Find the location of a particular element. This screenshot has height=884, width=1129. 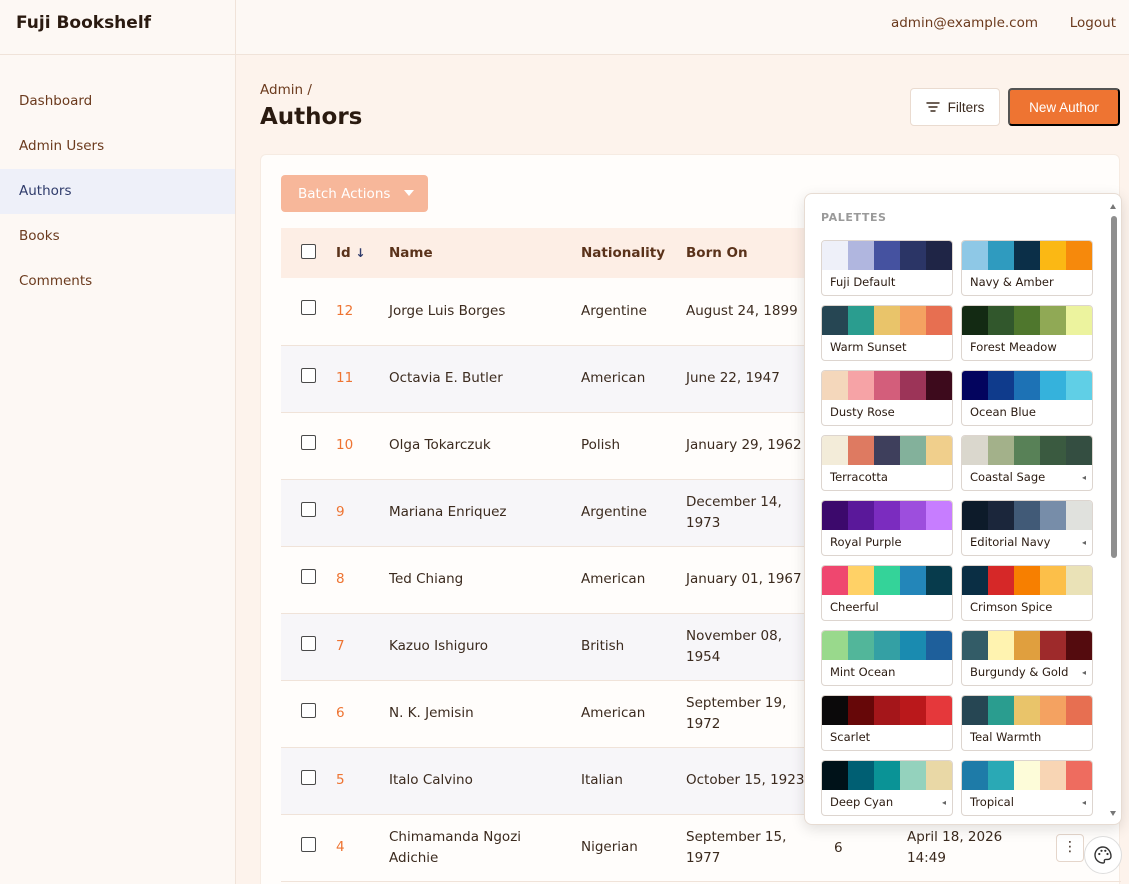

row-id-link: 8 is located at coordinates (340, 579).